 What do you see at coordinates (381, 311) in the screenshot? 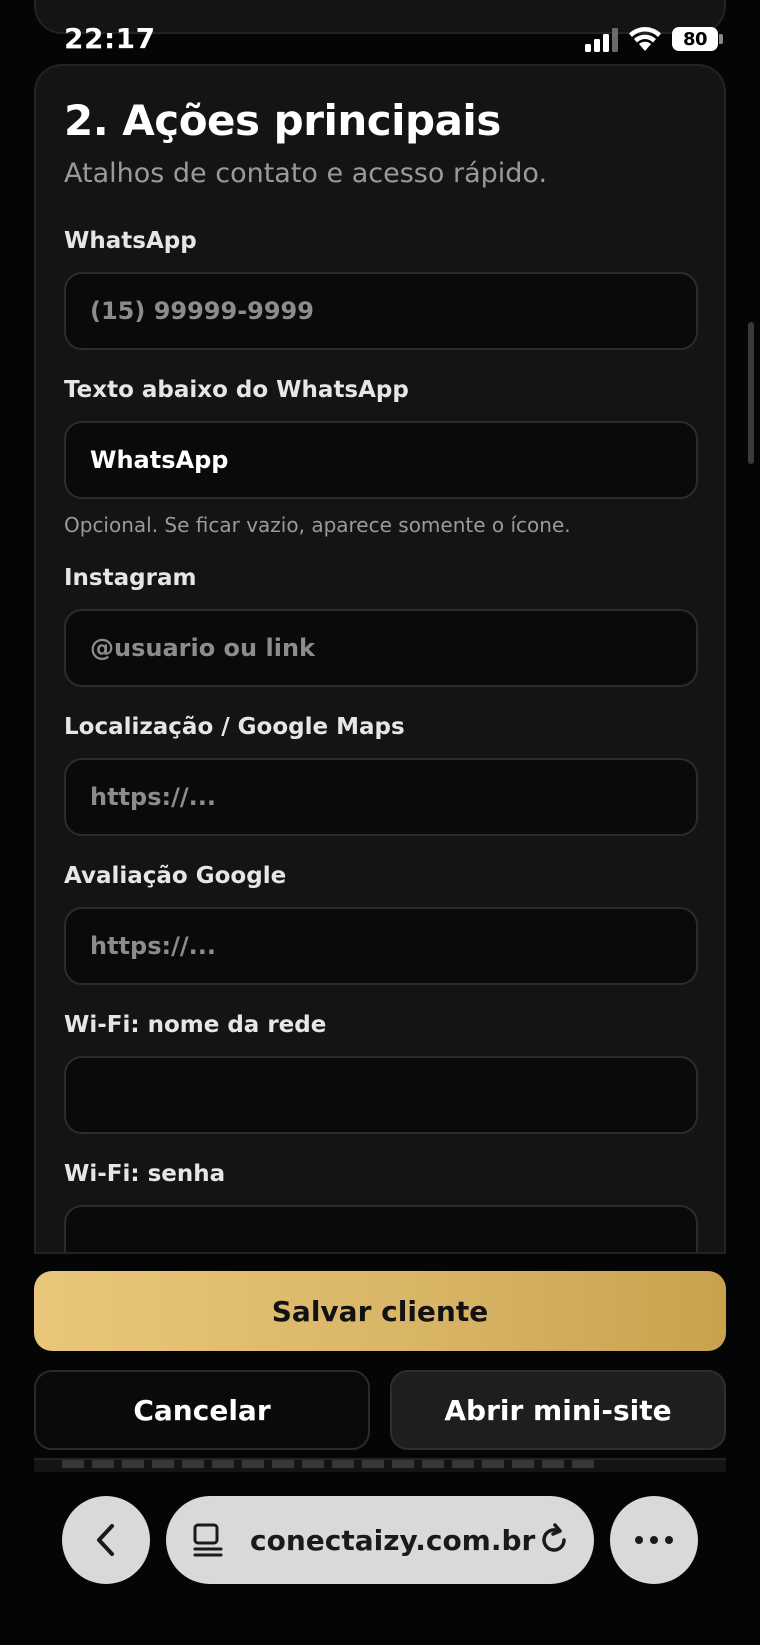
I see `whatsapp-input: (15) 99999-9999` at bounding box center [381, 311].